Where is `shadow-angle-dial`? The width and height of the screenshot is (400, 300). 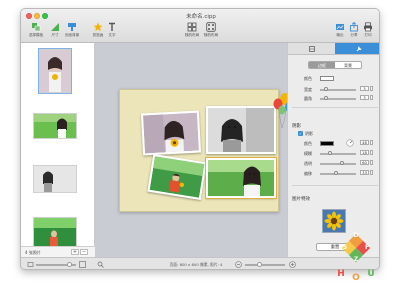 shadow-angle-dial is located at coordinates (350, 143).